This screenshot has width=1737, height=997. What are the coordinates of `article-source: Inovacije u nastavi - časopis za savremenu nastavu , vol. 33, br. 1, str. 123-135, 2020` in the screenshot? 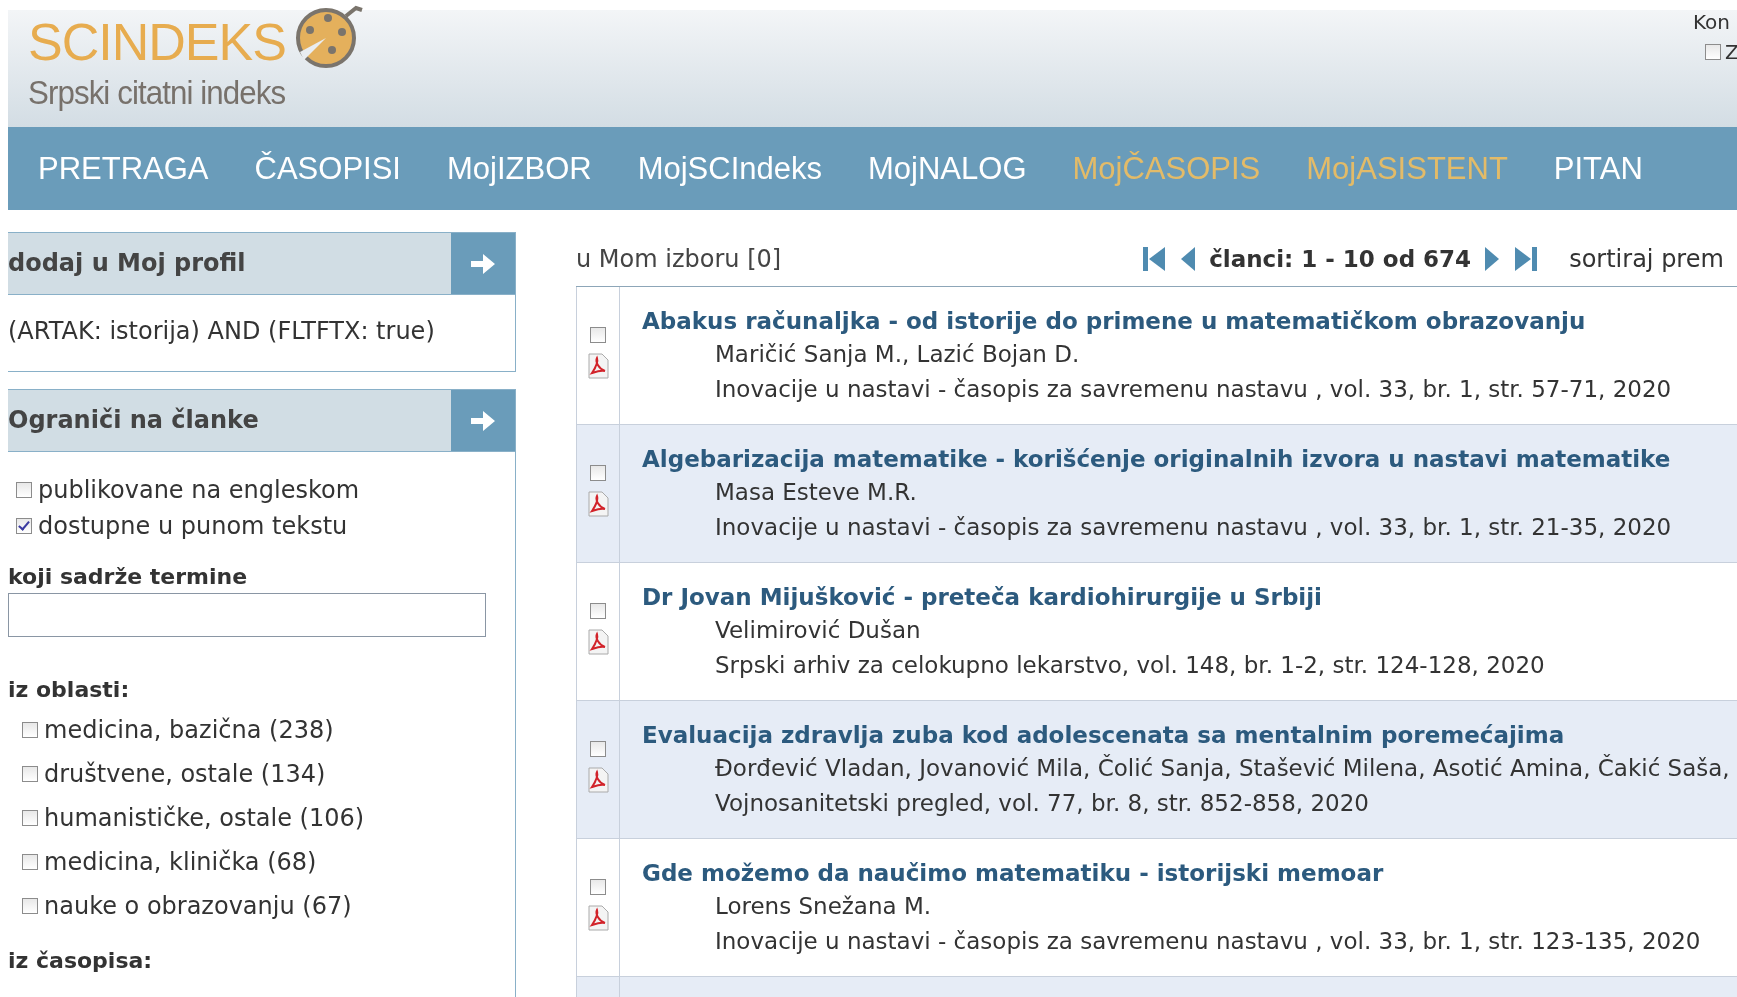 It's located at (1207, 941).